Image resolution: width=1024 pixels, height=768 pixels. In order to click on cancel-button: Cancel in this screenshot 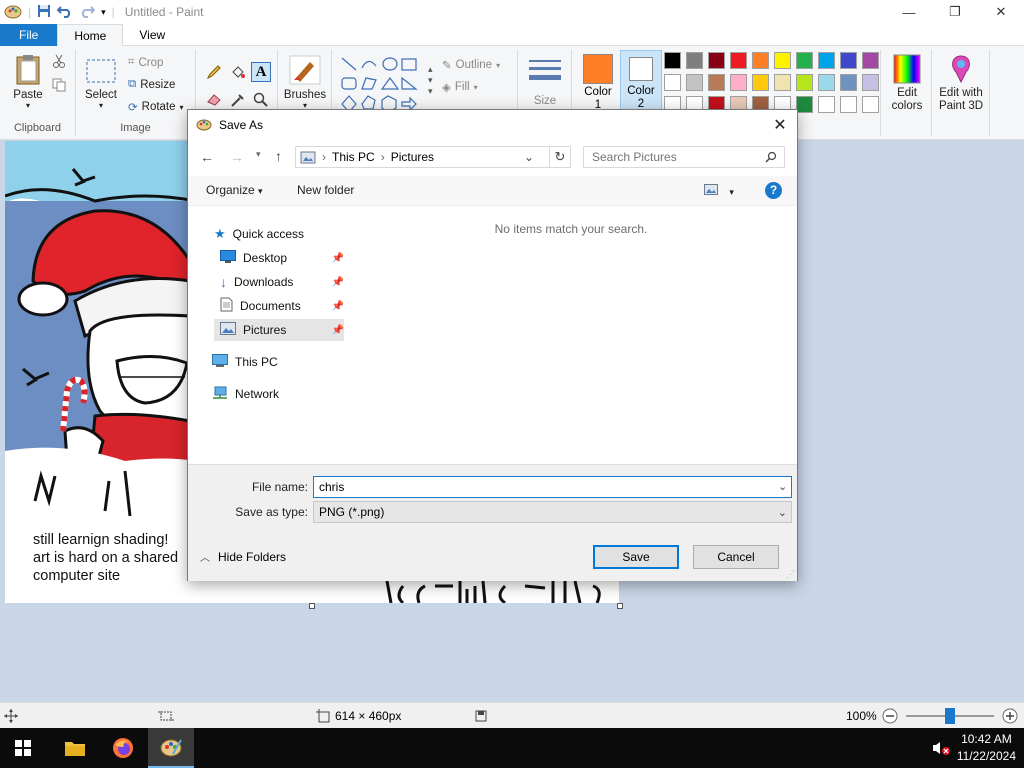, I will do `click(736, 557)`.